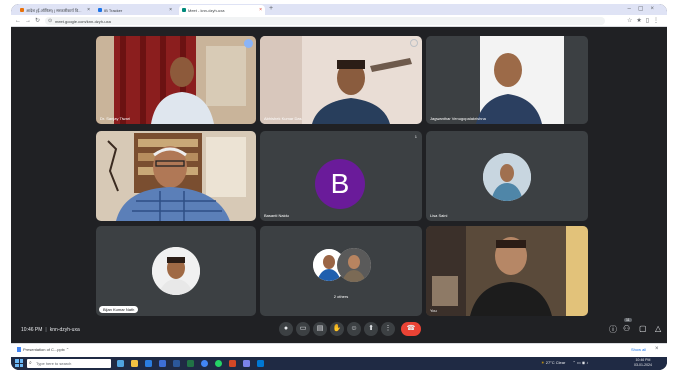 Image resolution: width=676 pixels, height=374 pixels. What do you see at coordinates (433, 310) in the screenshot?
I see `participant-name: You` at bounding box center [433, 310].